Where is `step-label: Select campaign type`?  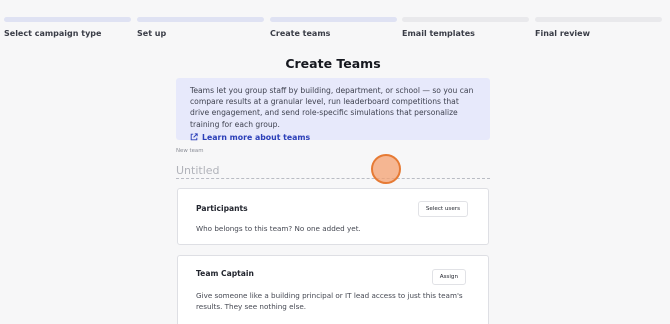
step-label: Select campaign type is located at coordinates (53, 33).